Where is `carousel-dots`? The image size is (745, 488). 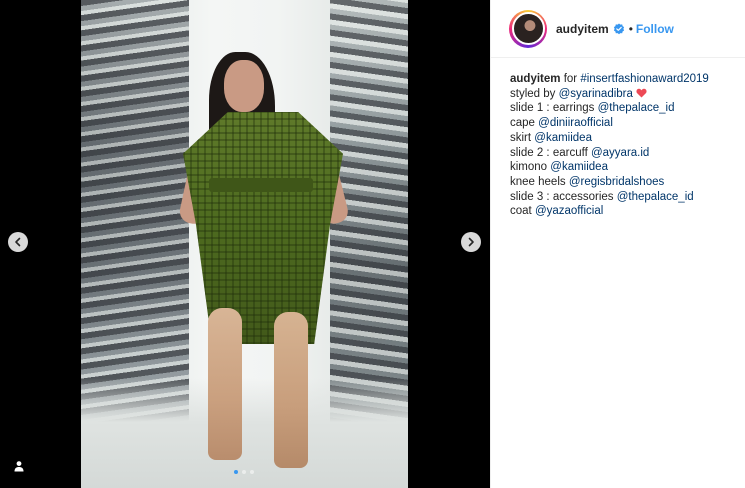 carousel-dots is located at coordinates (244, 472).